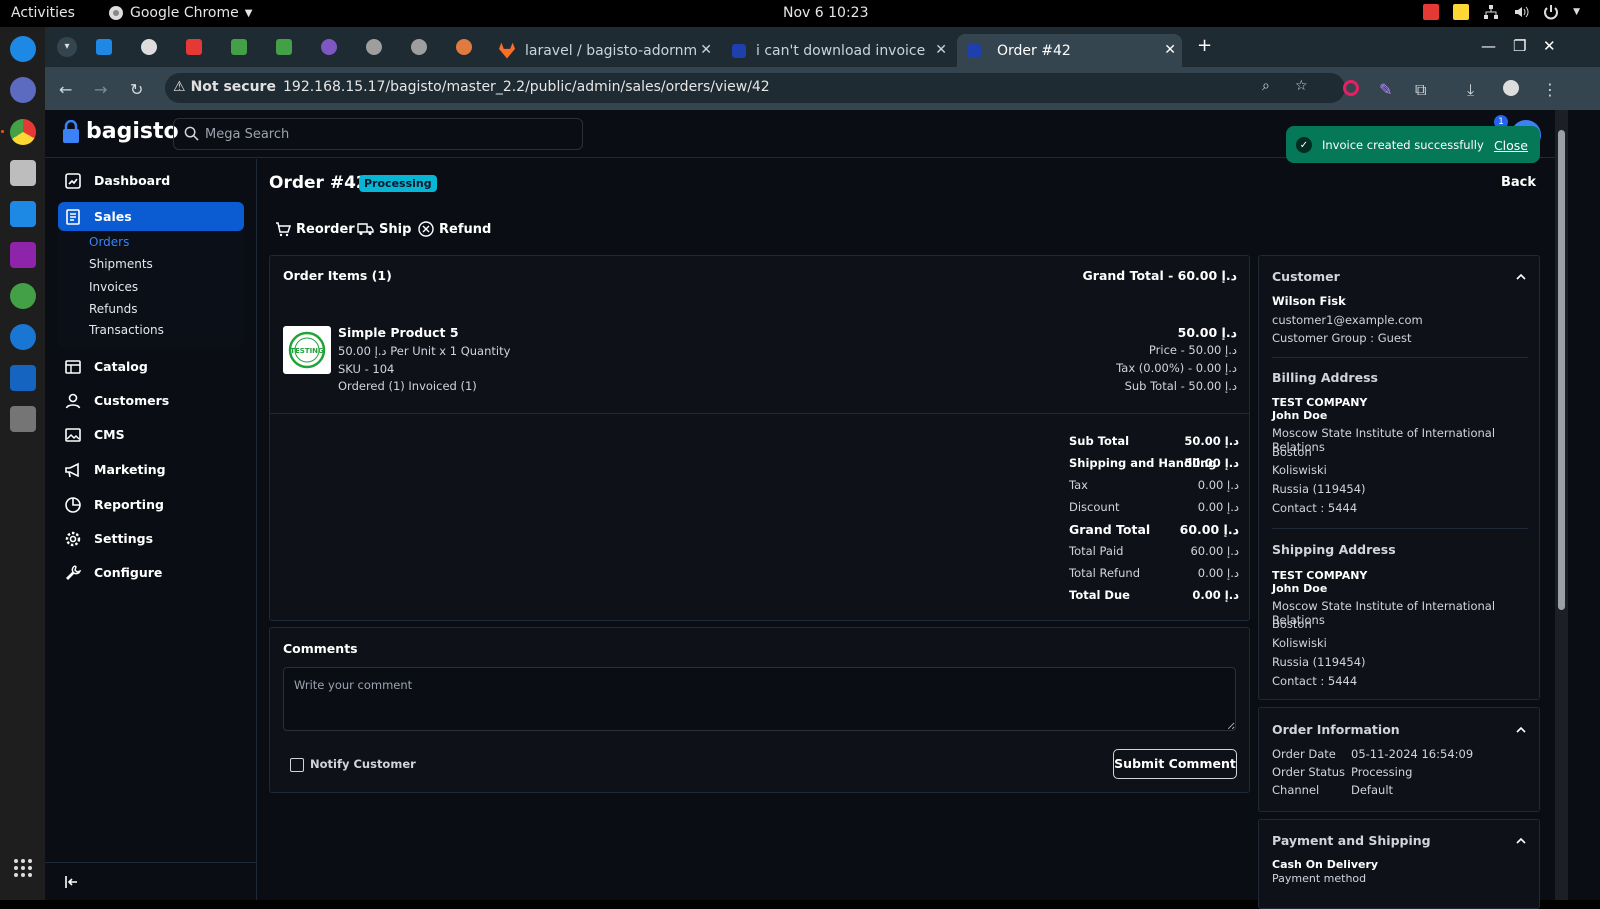 The height and width of the screenshot is (909, 1600). Describe the element at coordinates (23, 296) in the screenshot. I see `whatsapp-icon` at that location.